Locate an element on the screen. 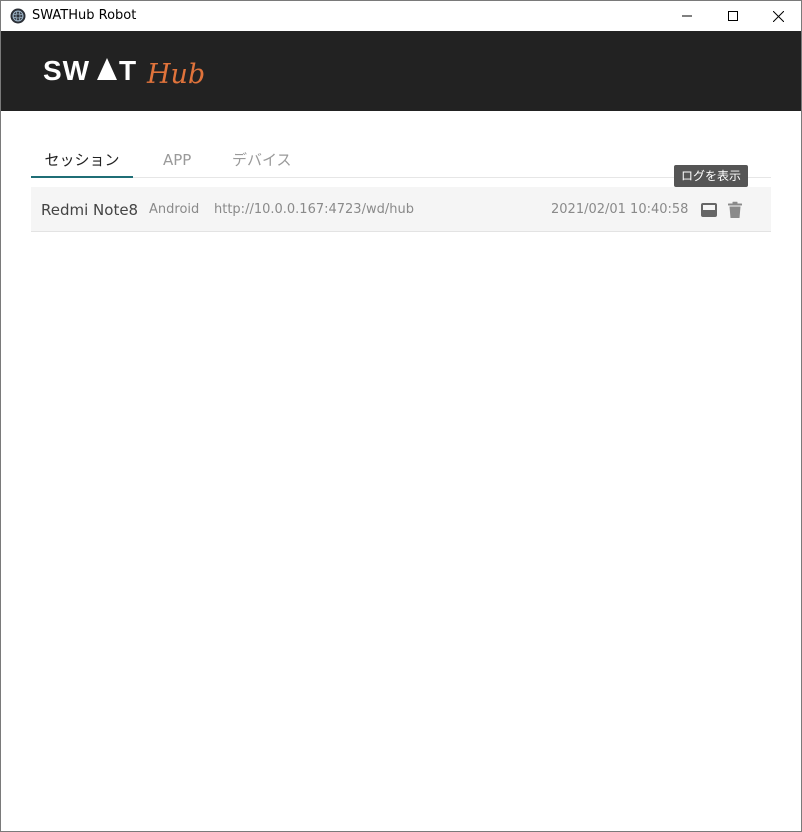 The image size is (802, 832). close-button is located at coordinates (778, 16).